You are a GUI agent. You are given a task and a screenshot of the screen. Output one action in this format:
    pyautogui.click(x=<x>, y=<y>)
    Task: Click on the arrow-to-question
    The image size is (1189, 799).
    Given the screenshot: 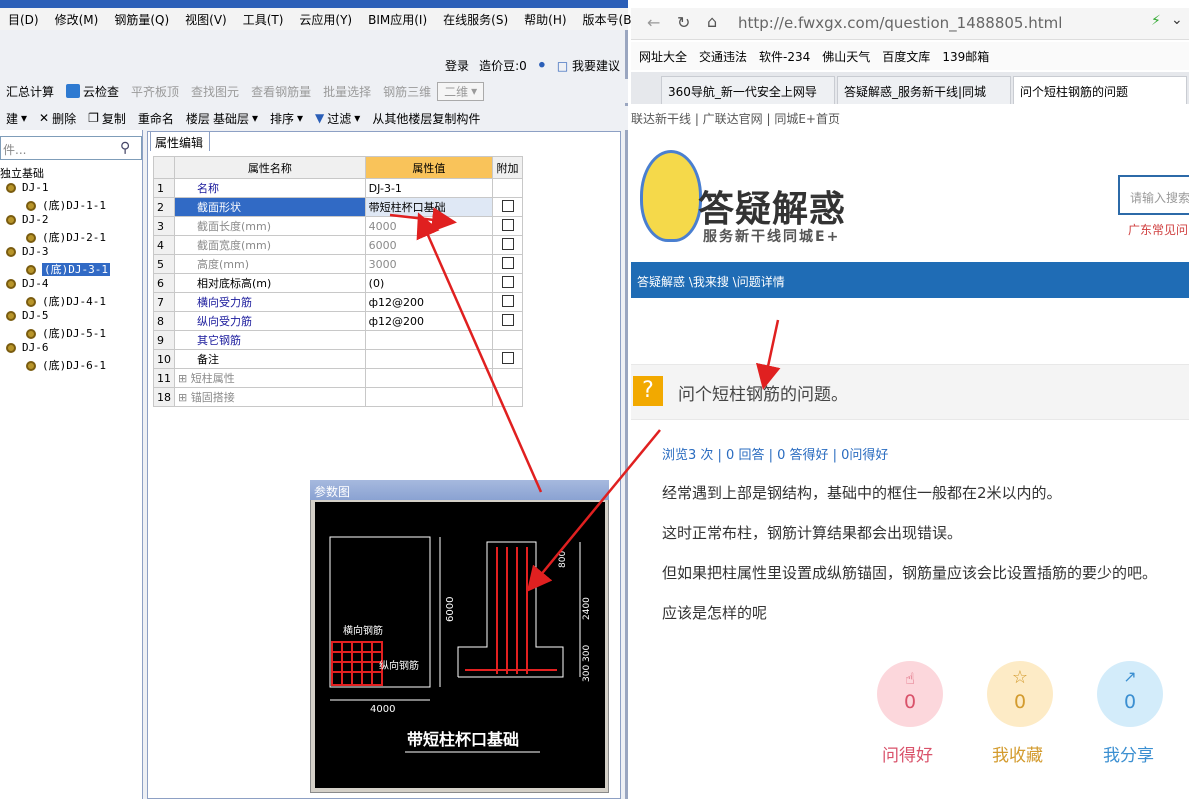 What is the action you would take?
    pyautogui.click(x=768, y=354)
    